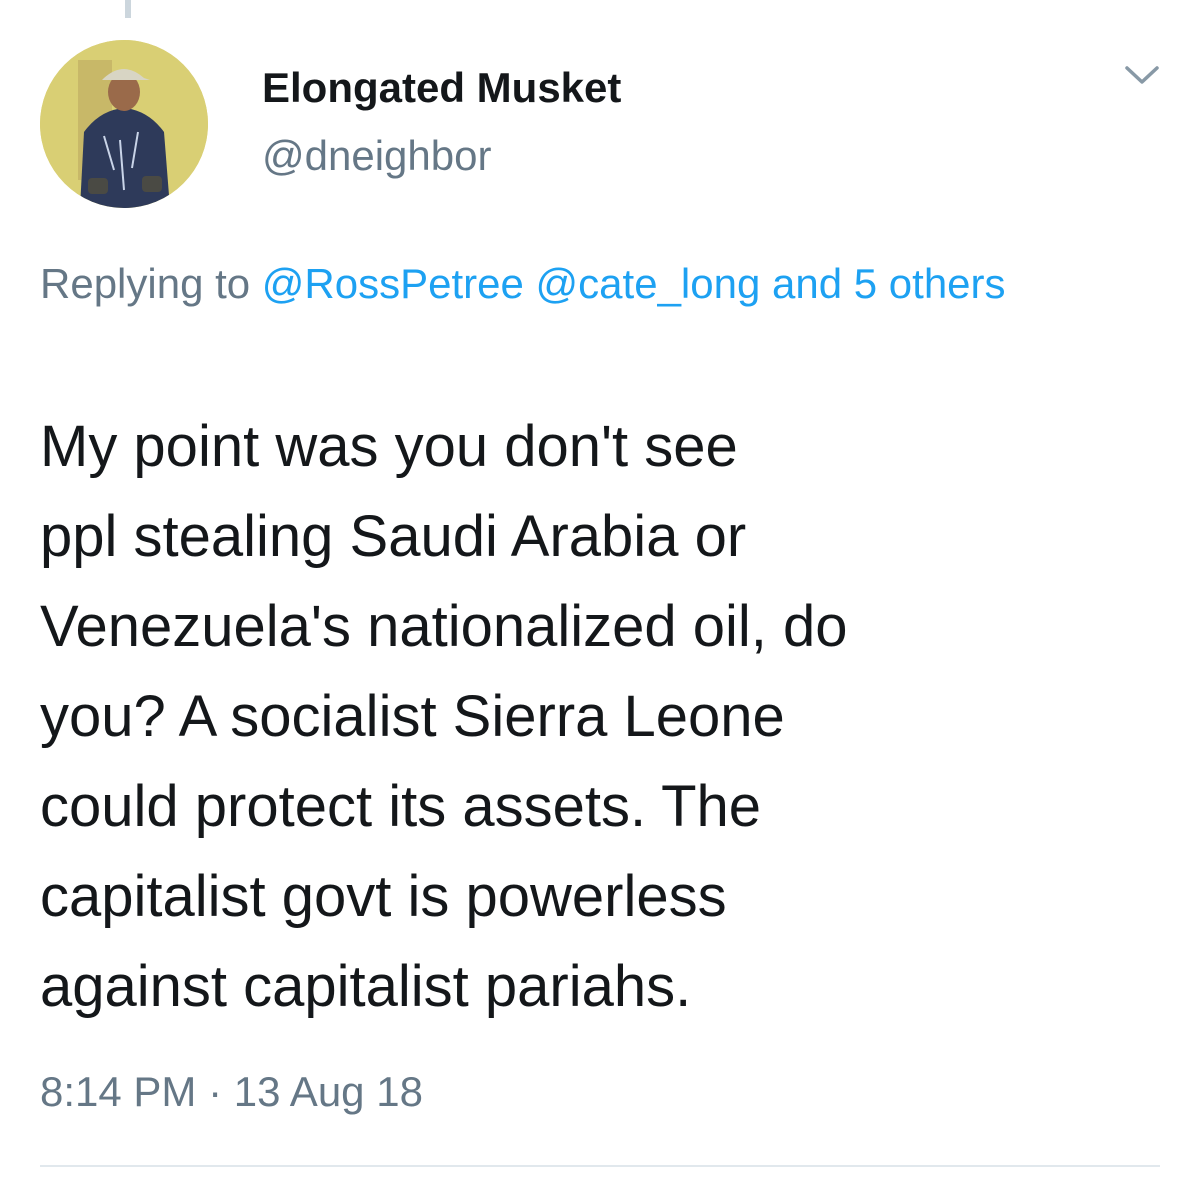 The image size is (1200, 1182). I want to click on avatar-image, so click(124, 124).